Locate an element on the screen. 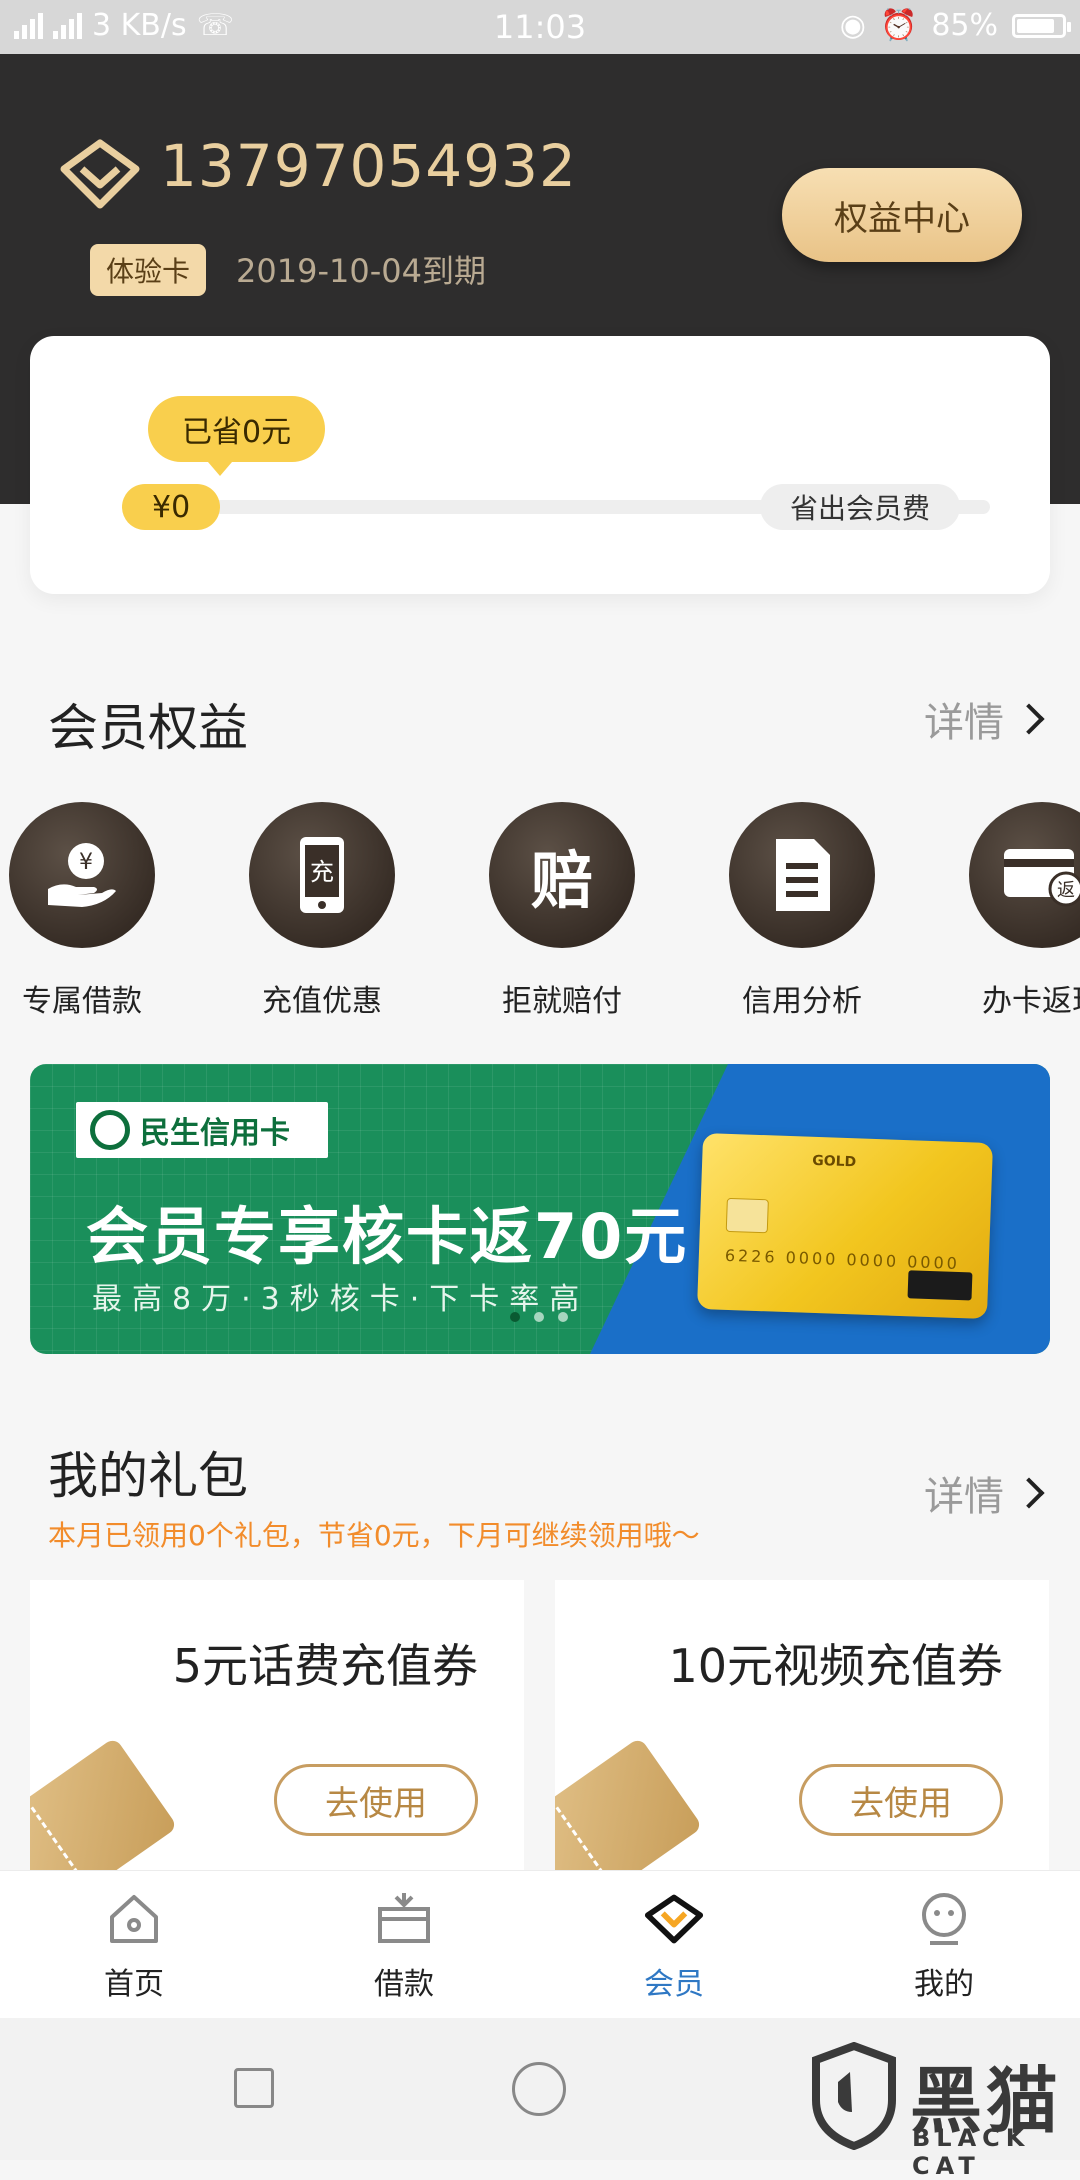  yen-hand-icon: ¥ is located at coordinates (82, 875).